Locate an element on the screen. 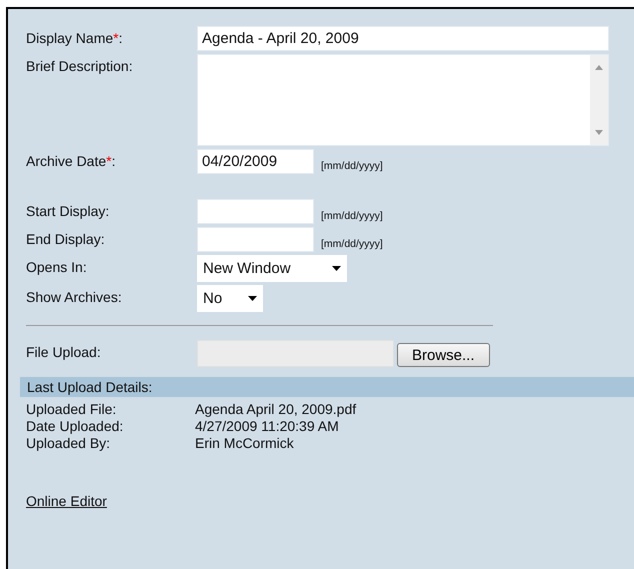 The image size is (634, 569). detail-value: Agenda April 20, 2009.pdf is located at coordinates (276, 409).